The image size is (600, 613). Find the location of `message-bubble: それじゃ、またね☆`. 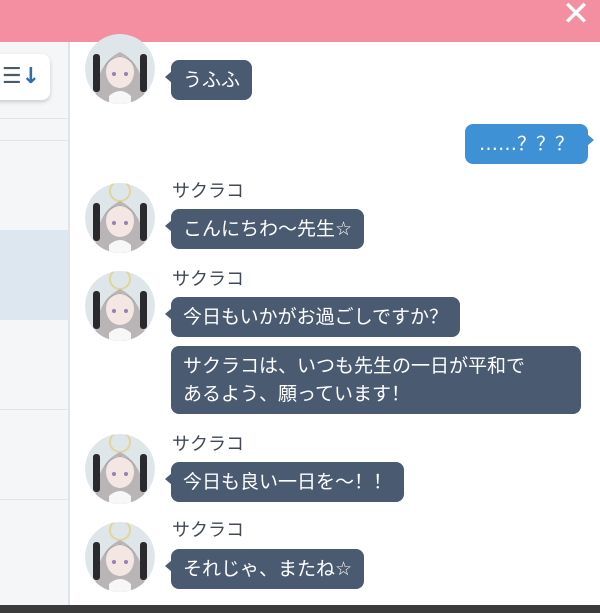

message-bubble: それじゃ、またね☆ is located at coordinates (264, 569).